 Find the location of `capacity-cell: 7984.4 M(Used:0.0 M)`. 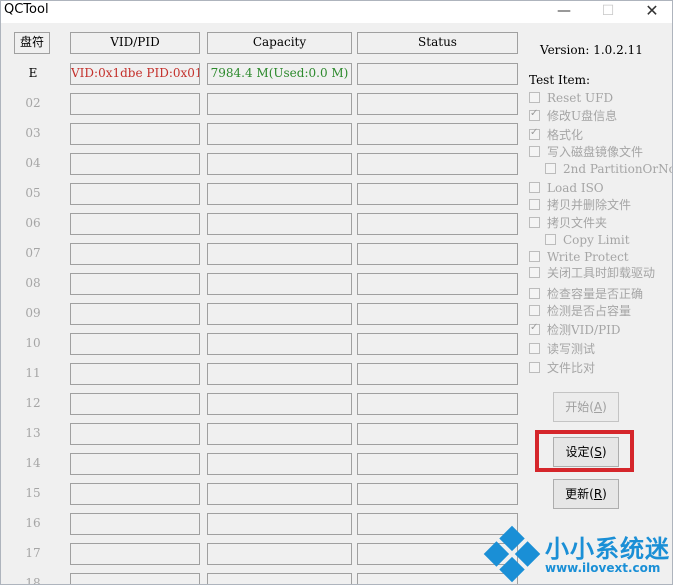

capacity-cell: 7984.4 M(Used:0.0 M) is located at coordinates (279, 74).